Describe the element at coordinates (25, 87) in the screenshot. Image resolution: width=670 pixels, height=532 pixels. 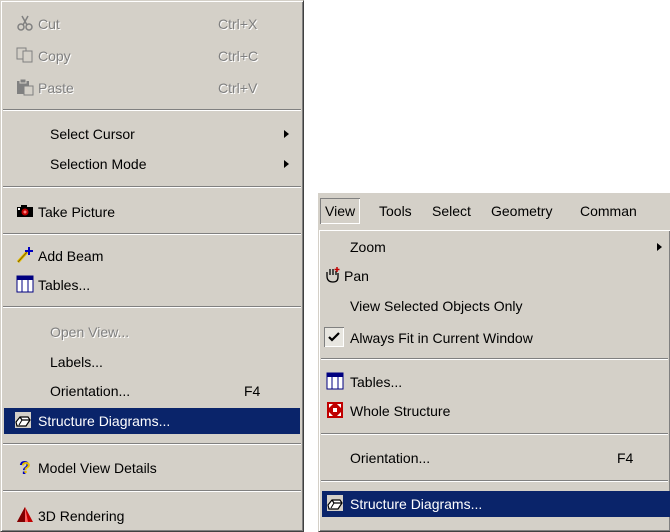
I see `paste-icon` at that location.